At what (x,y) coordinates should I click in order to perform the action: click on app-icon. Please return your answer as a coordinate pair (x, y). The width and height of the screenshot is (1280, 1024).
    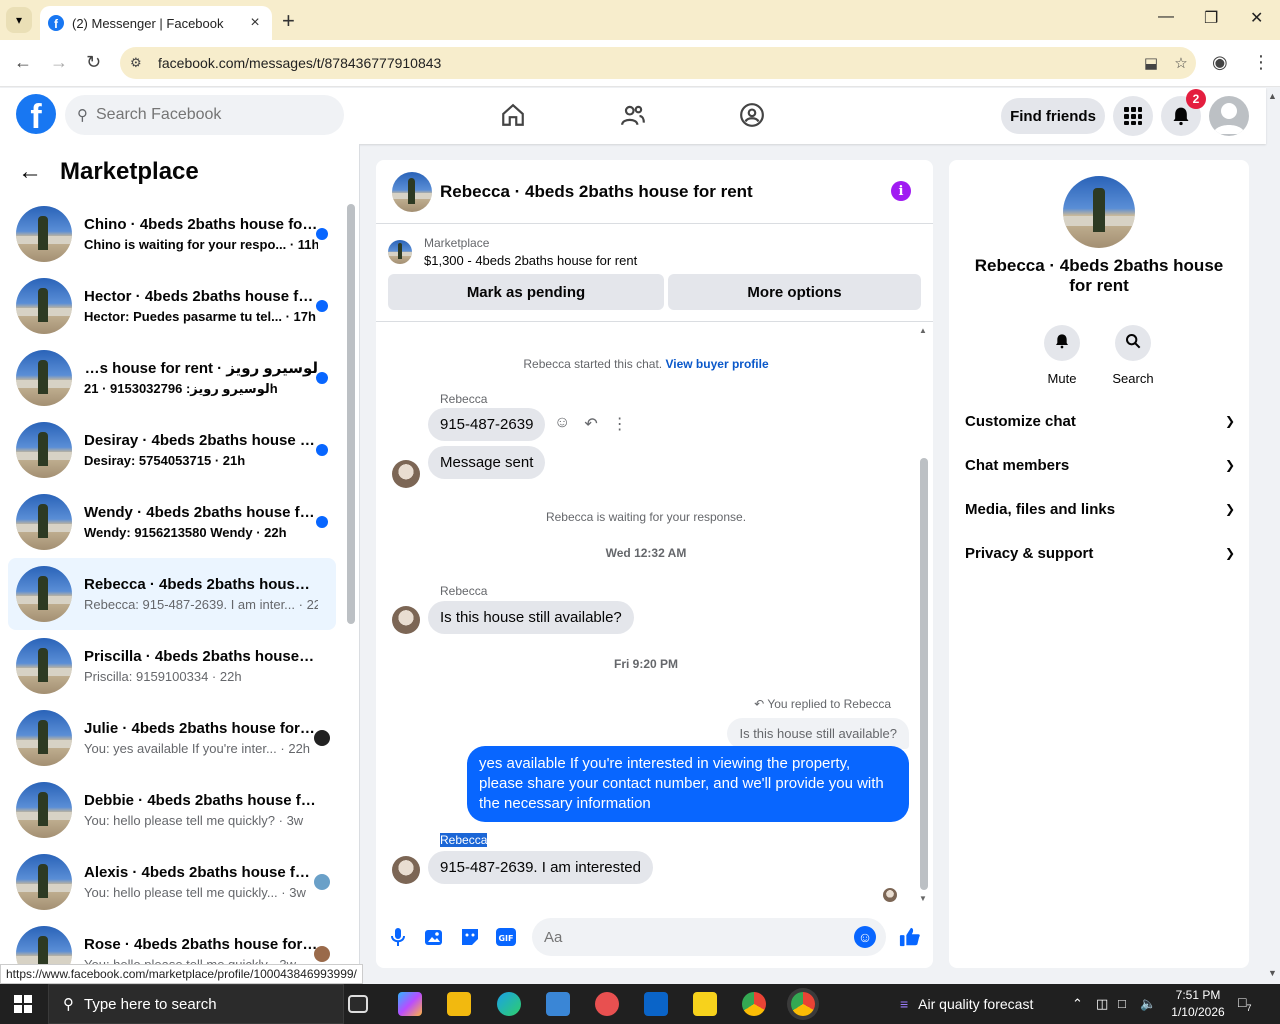
    Looking at the image, I should click on (607, 1004).